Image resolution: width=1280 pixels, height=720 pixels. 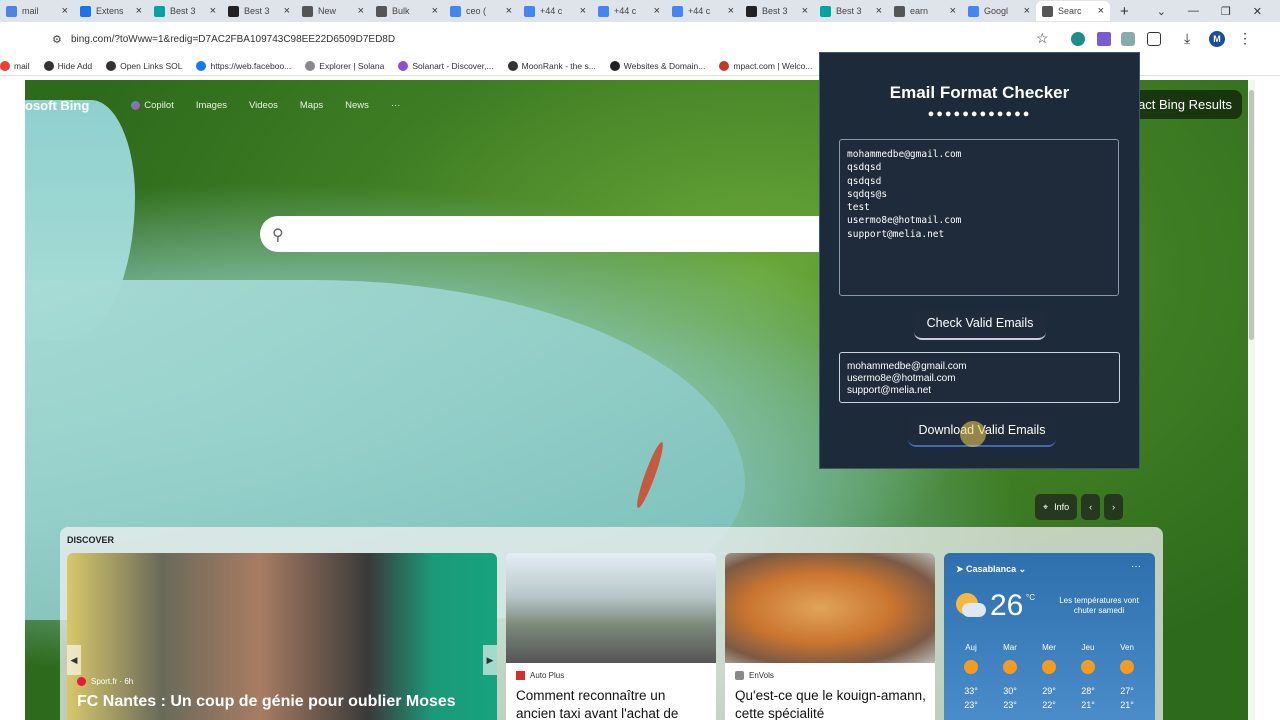 I want to click on bookmark-item: Explorer | Solana, so click(x=344, y=65).